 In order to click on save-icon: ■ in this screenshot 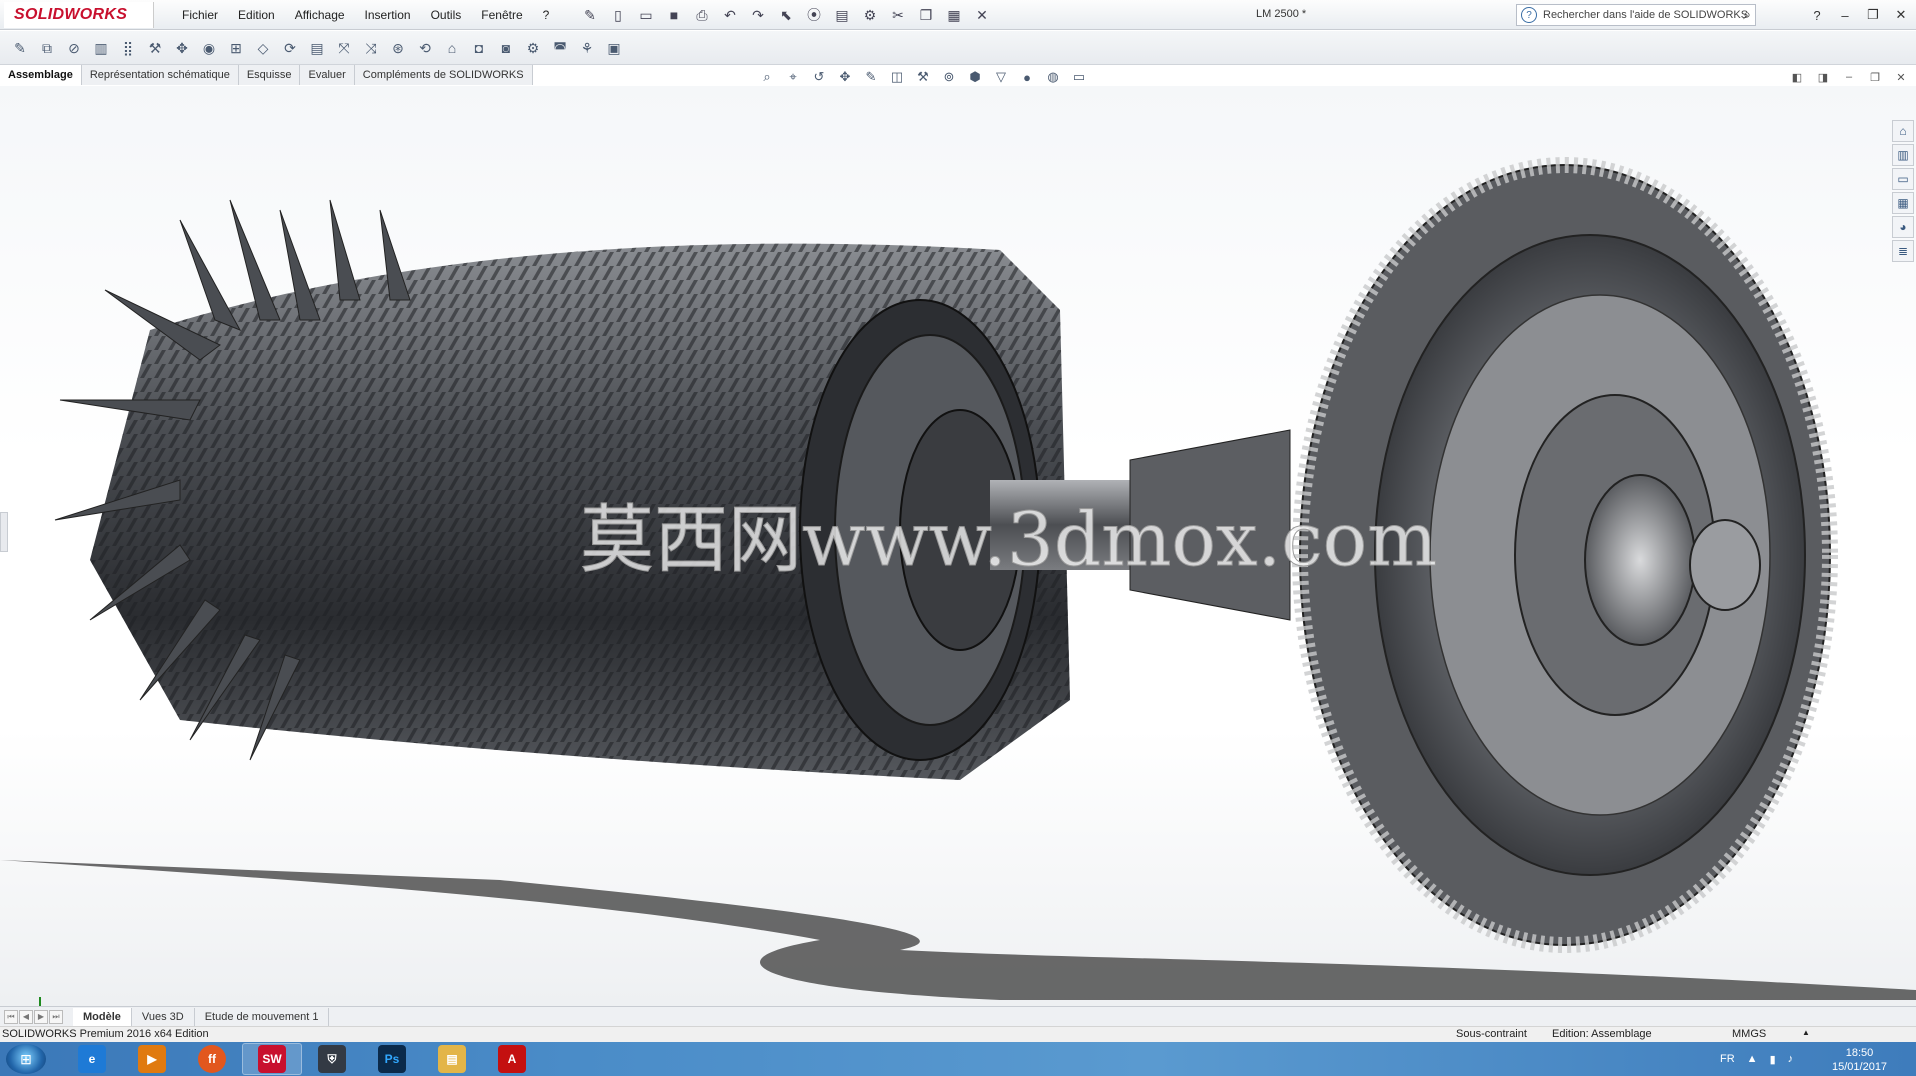, I will do `click(674, 15)`.